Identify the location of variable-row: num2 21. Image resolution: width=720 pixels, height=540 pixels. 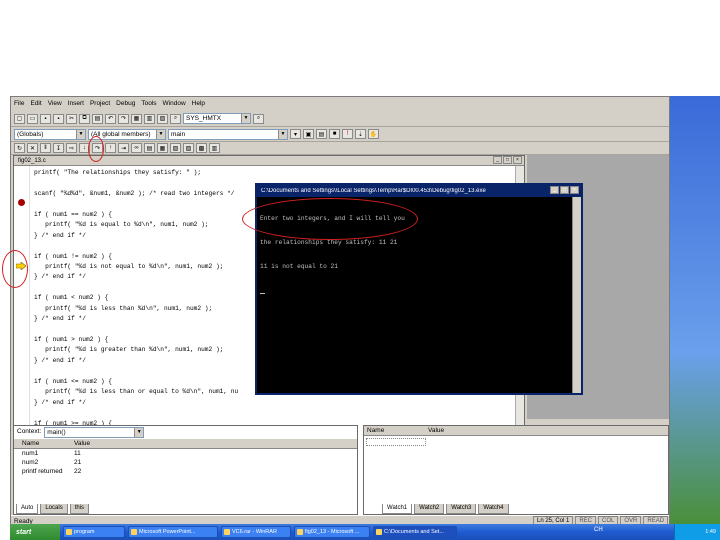
(185, 462).